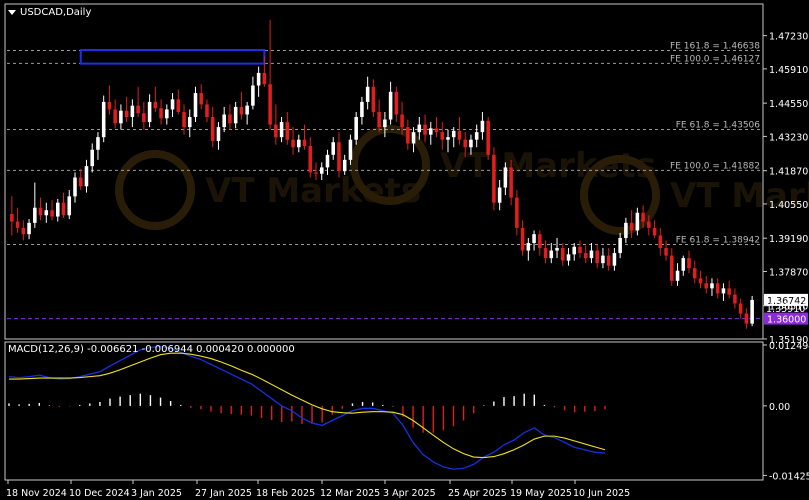 Image resolution: width=809 pixels, height=500 pixels. What do you see at coordinates (223, 493) in the screenshot?
I see `time-tick-label: 27 Jan 2025` at bounding box center [223, 493].